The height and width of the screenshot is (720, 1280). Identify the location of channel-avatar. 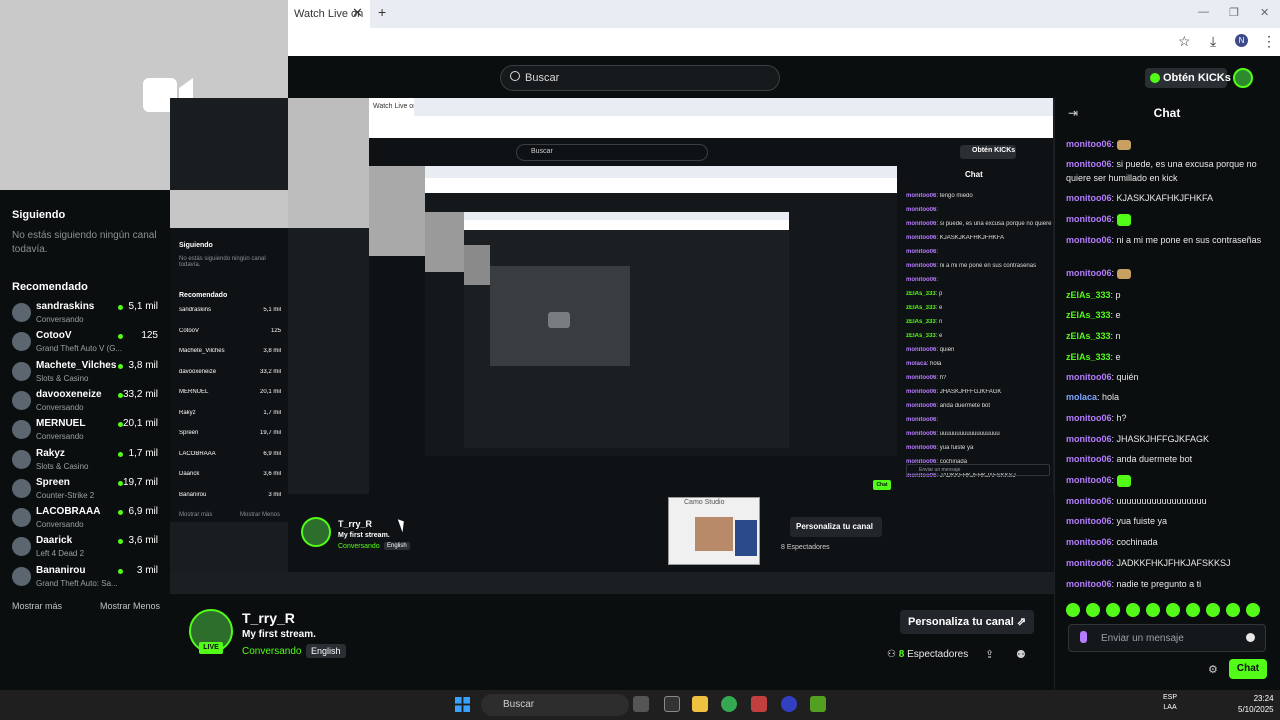
(21, 547).